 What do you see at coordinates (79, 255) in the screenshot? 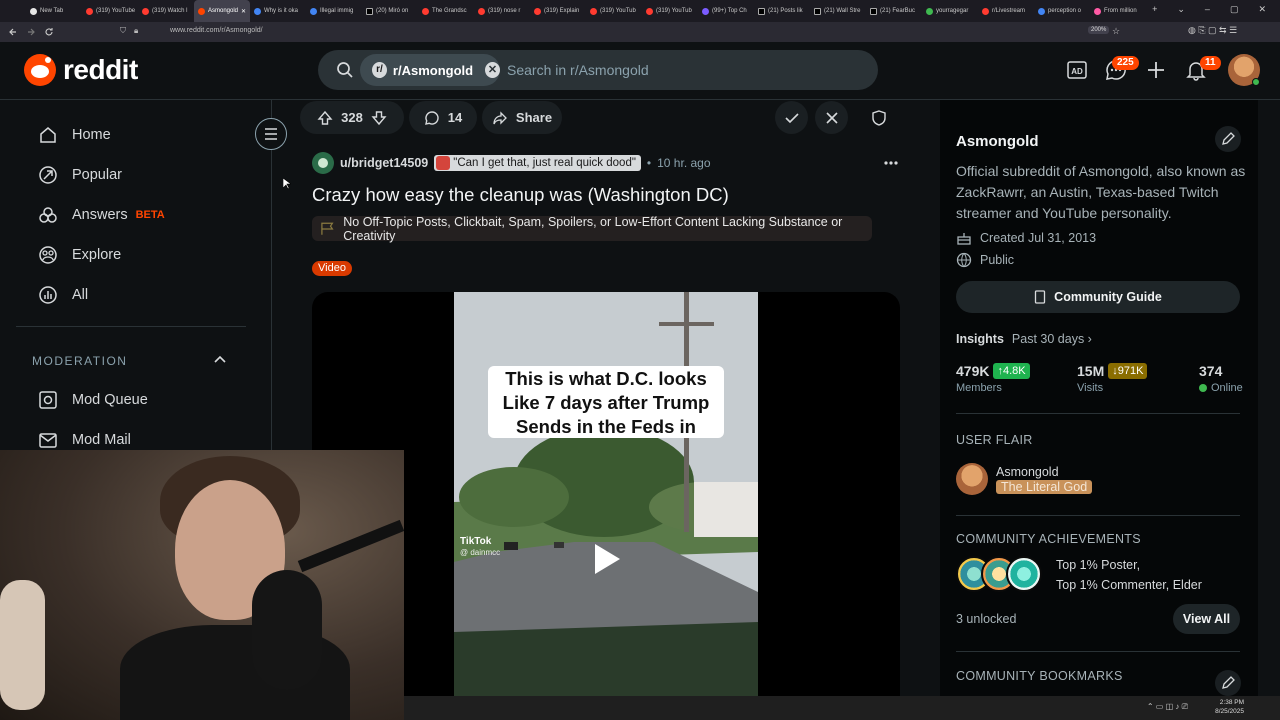
I see `nav-item-explore: Explore` at bounding box center [79, 255].